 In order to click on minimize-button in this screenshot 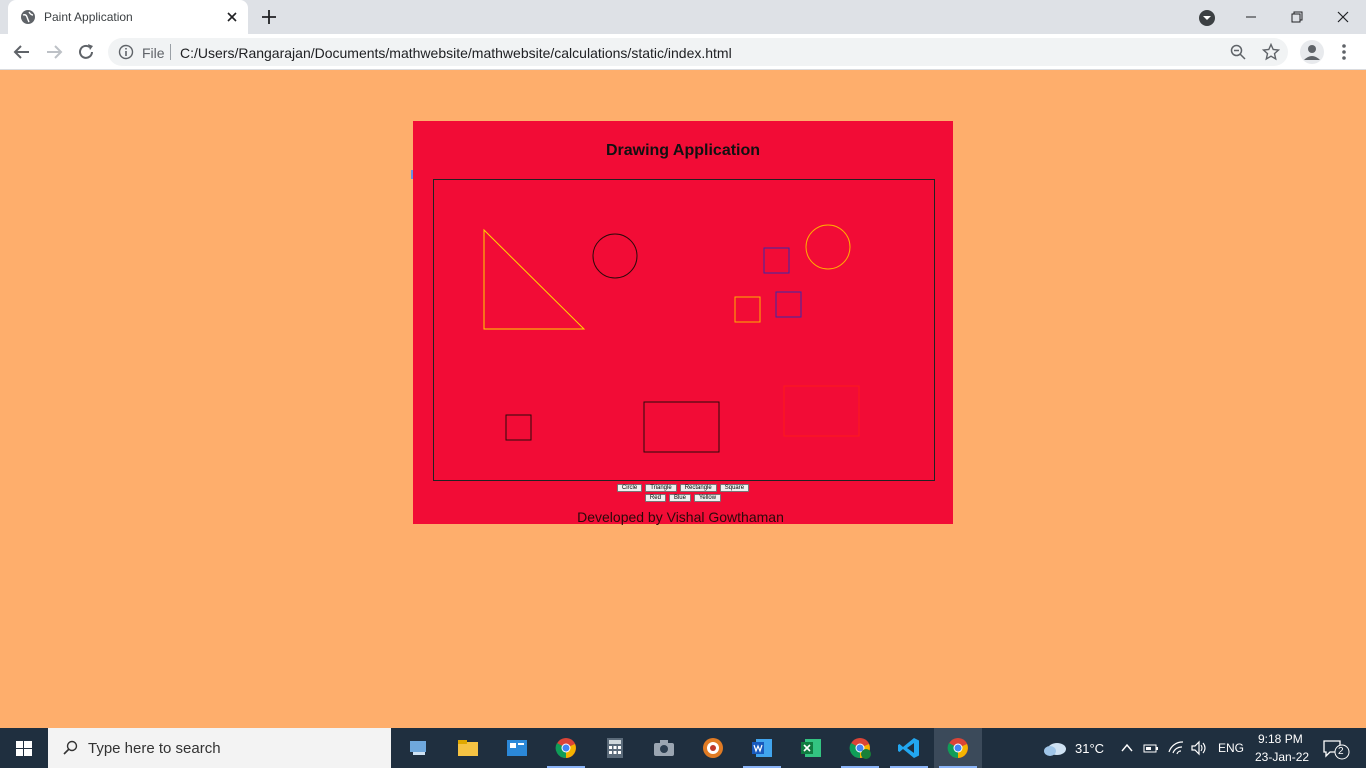, I will do `click(1251, 17)`.